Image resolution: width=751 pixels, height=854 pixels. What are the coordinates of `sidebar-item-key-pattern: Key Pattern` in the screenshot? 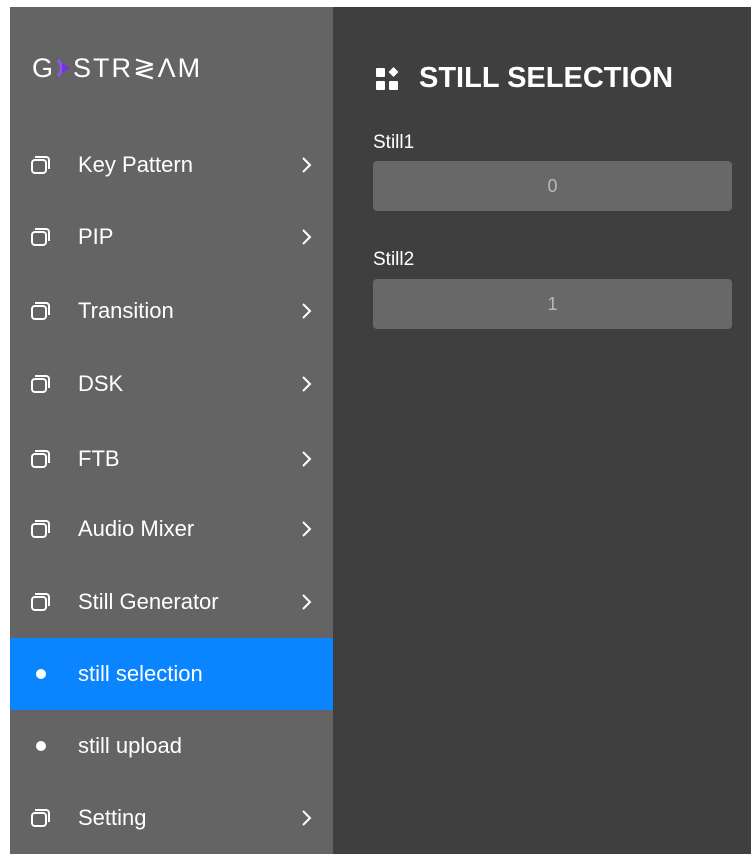 It's located at (171, 165).